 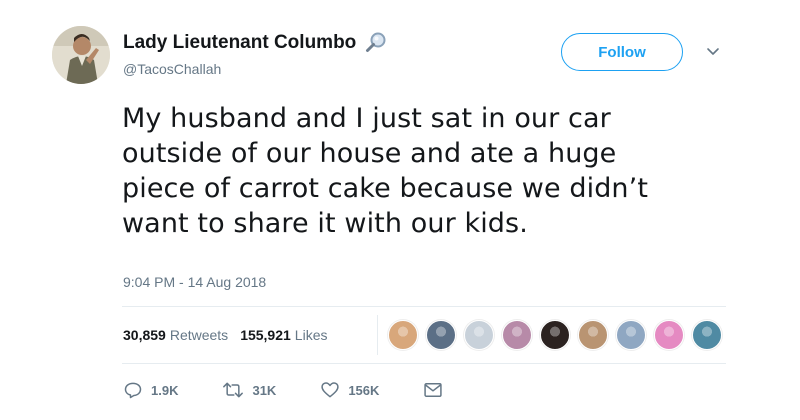 I want to click on tweet-stats: 30,859 Retweets 155,921 Likes, so click(x=225, y=335).